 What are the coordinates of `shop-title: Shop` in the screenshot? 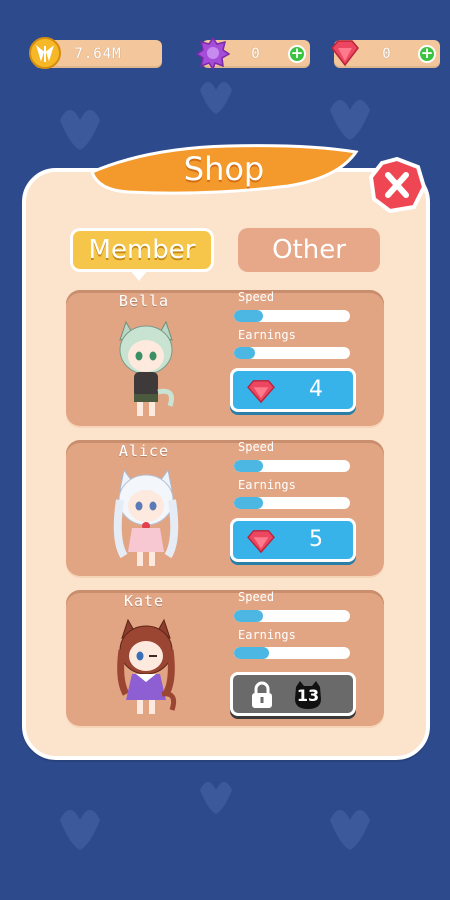 It's located at (224, 169).